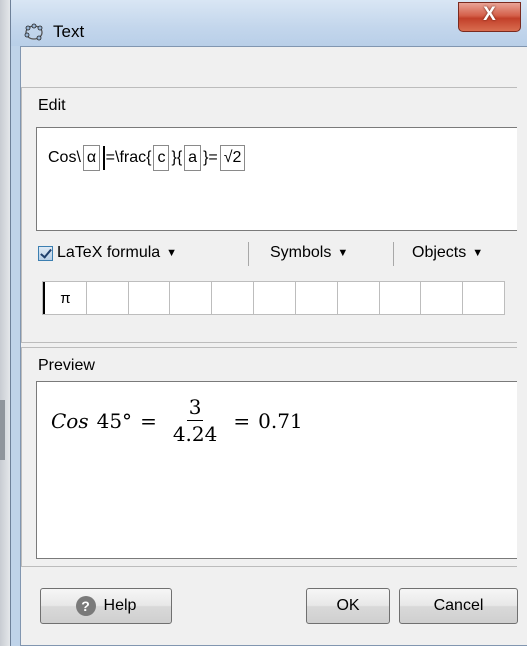 The height and width of the screenshot is (646, 527). What do you see at coordinates (280, 420) in the screenshot?
I see `formula-result: 0.71` at bounding box center [280, 420].